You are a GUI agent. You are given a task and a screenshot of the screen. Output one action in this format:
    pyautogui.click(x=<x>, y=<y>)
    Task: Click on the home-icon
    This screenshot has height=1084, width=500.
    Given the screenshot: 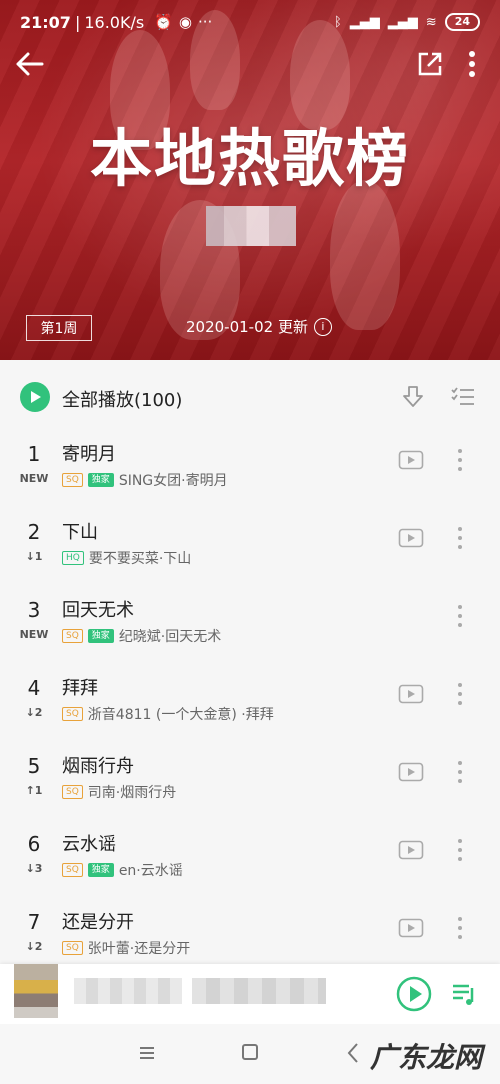 What is the action you would take?
    pyautogui.click(x=250, y=1052)
    